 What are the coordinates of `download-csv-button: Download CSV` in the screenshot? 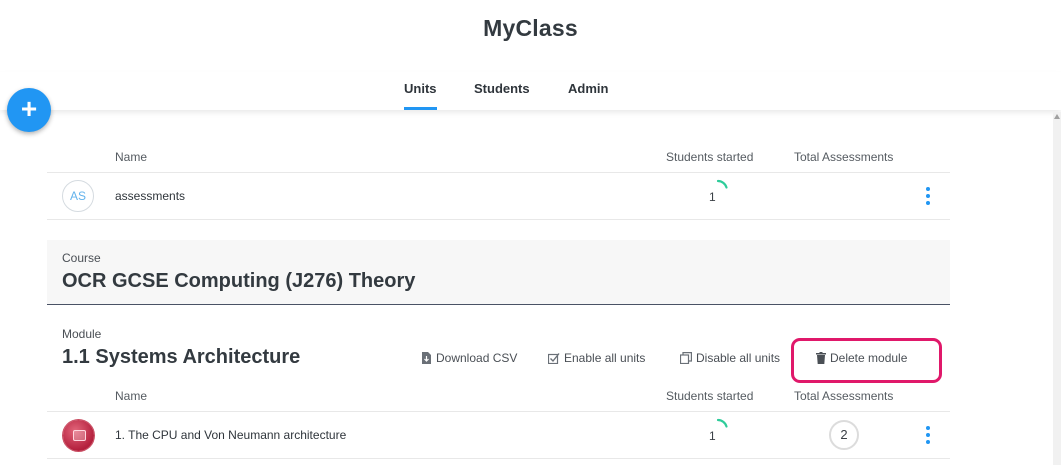 It's located at (469, 358).